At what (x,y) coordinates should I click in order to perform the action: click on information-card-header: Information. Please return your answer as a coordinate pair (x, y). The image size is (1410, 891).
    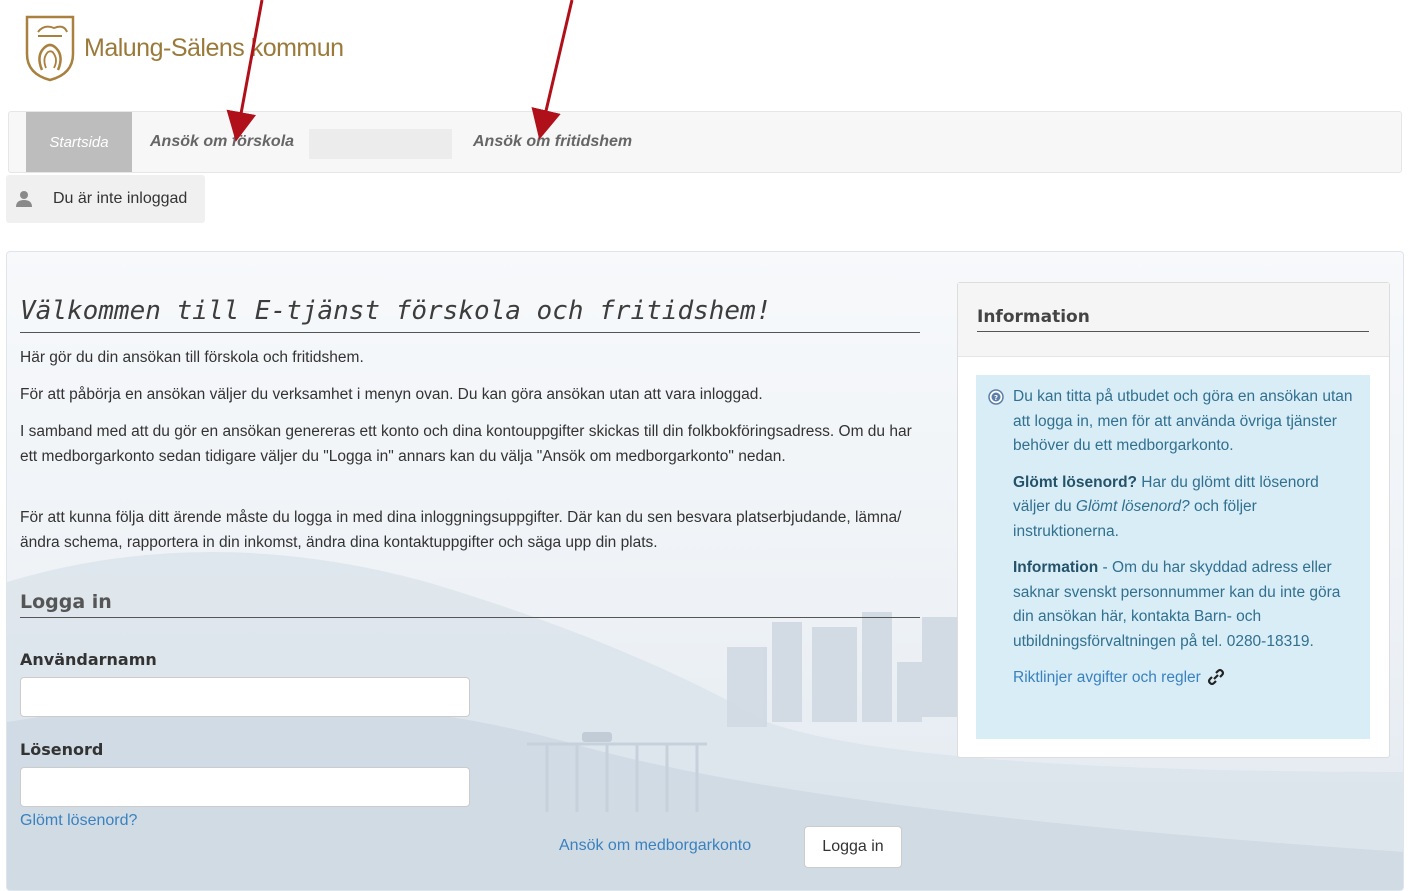
    Looking at the image, I should click on (1173, 320).